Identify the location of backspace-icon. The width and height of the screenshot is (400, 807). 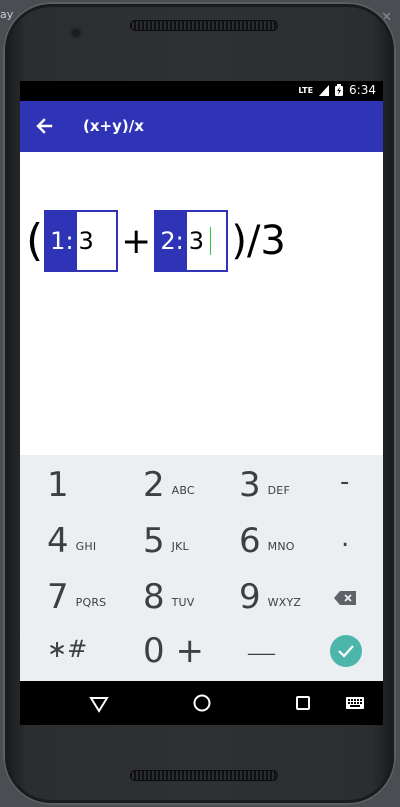
(345, 598).